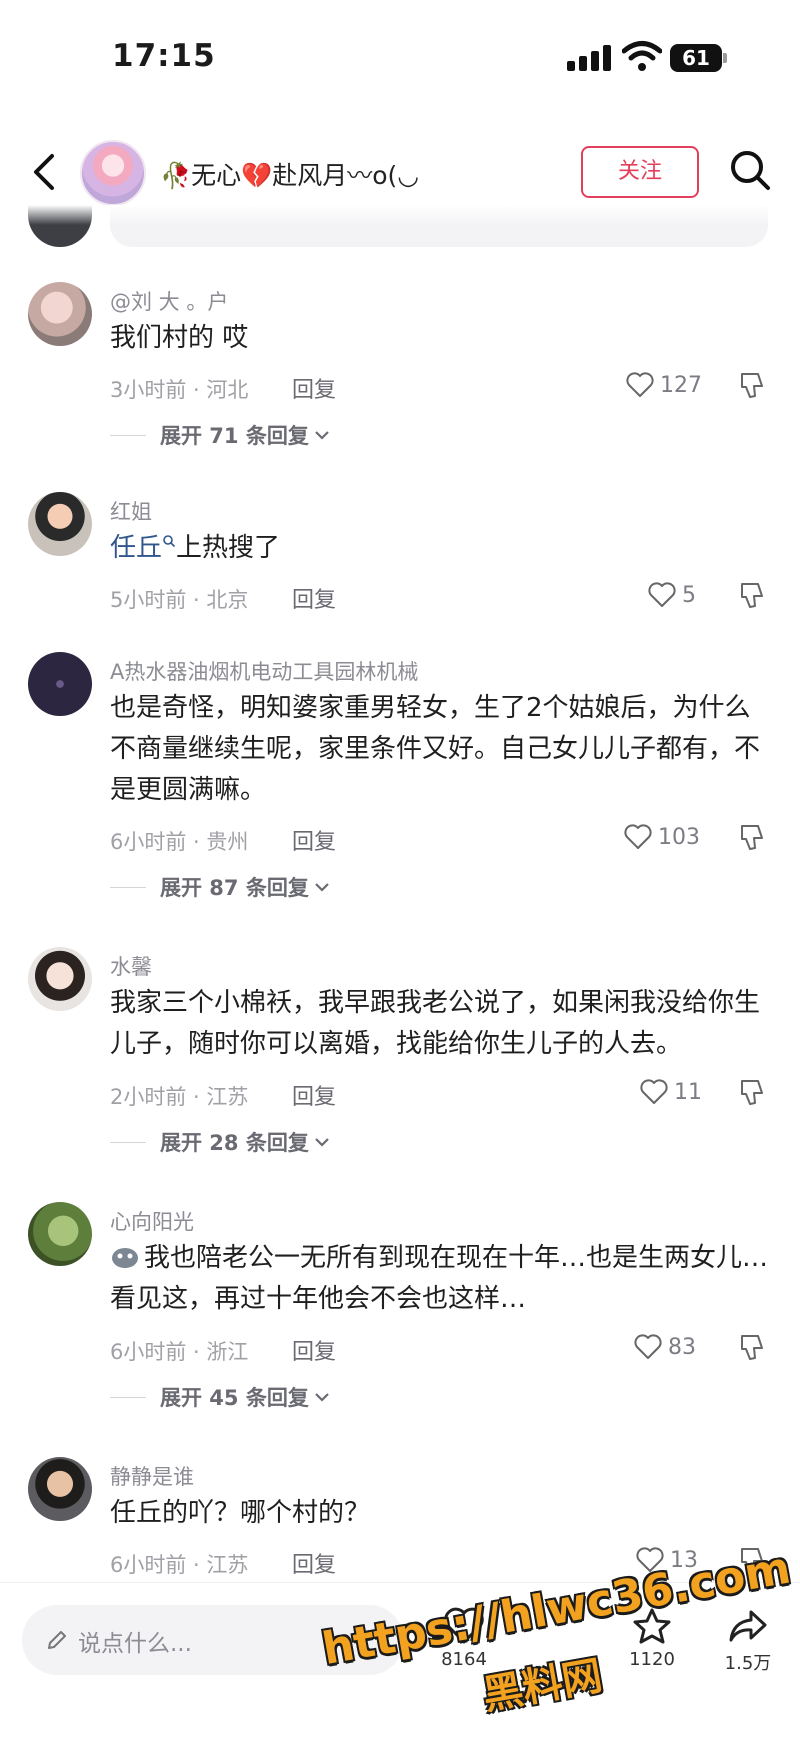 This screenshot has height=1738, width=800. I want to click on watermark-name: 黑料网, so click(542, 1685).